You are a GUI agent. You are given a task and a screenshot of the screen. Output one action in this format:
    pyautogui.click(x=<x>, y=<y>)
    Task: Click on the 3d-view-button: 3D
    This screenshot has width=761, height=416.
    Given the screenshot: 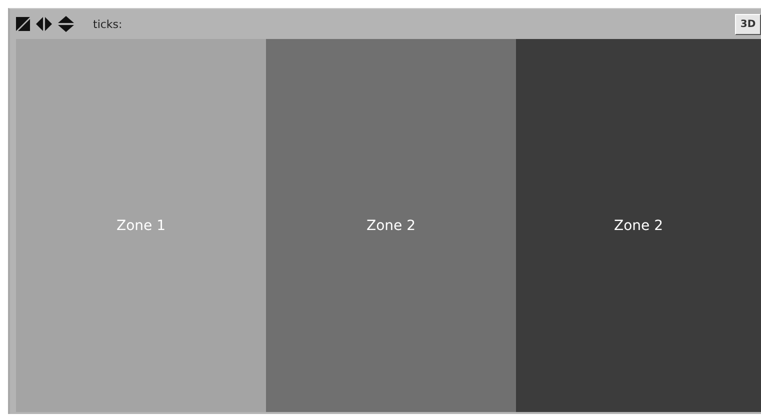 What is the action you would take?
    pyautogui.click(x=748, y=24)
    